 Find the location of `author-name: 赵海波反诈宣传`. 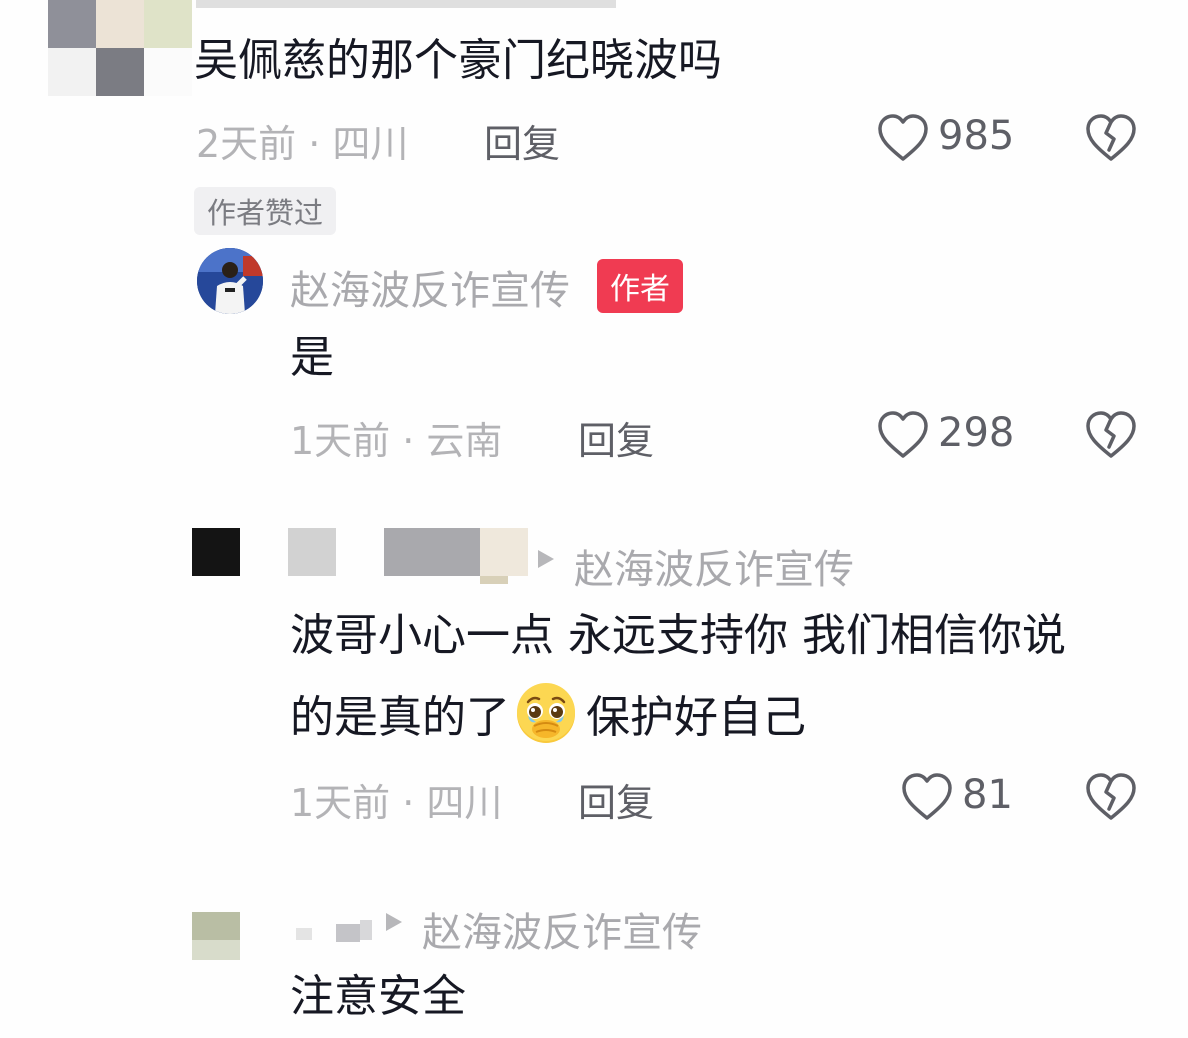

author-name: 赵海波反诈宣传 is located at coordinates (430, 287).